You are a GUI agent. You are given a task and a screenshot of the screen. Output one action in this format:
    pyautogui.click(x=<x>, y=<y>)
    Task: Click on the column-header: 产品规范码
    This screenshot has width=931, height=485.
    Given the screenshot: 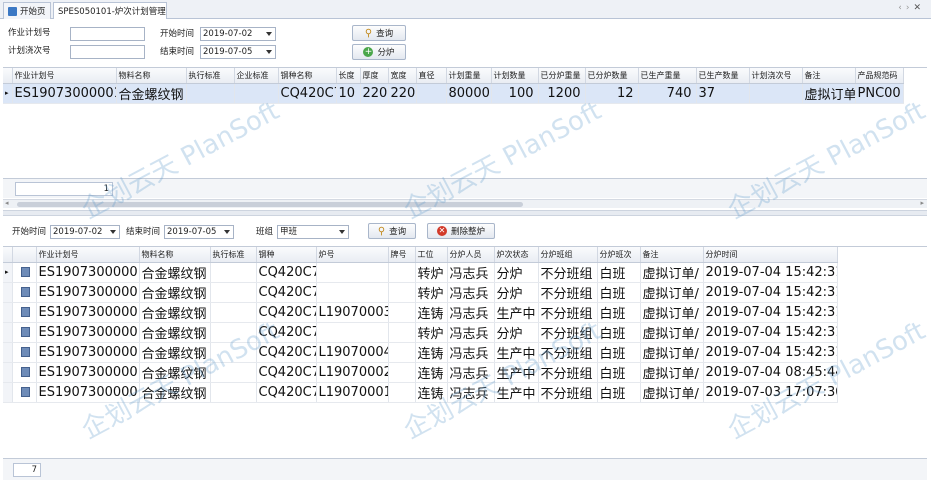 What is the action you would take?
    pyautogui.click(x=879, y=76)
    